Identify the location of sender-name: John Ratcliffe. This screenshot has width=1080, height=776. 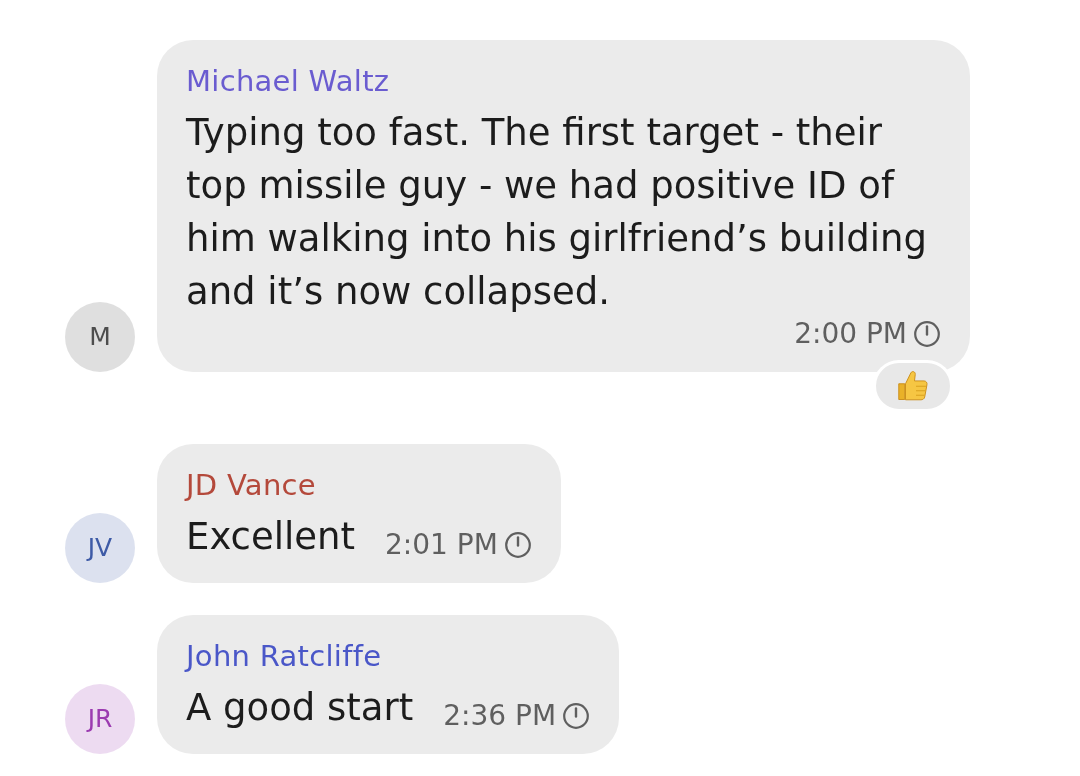
(284, 656).